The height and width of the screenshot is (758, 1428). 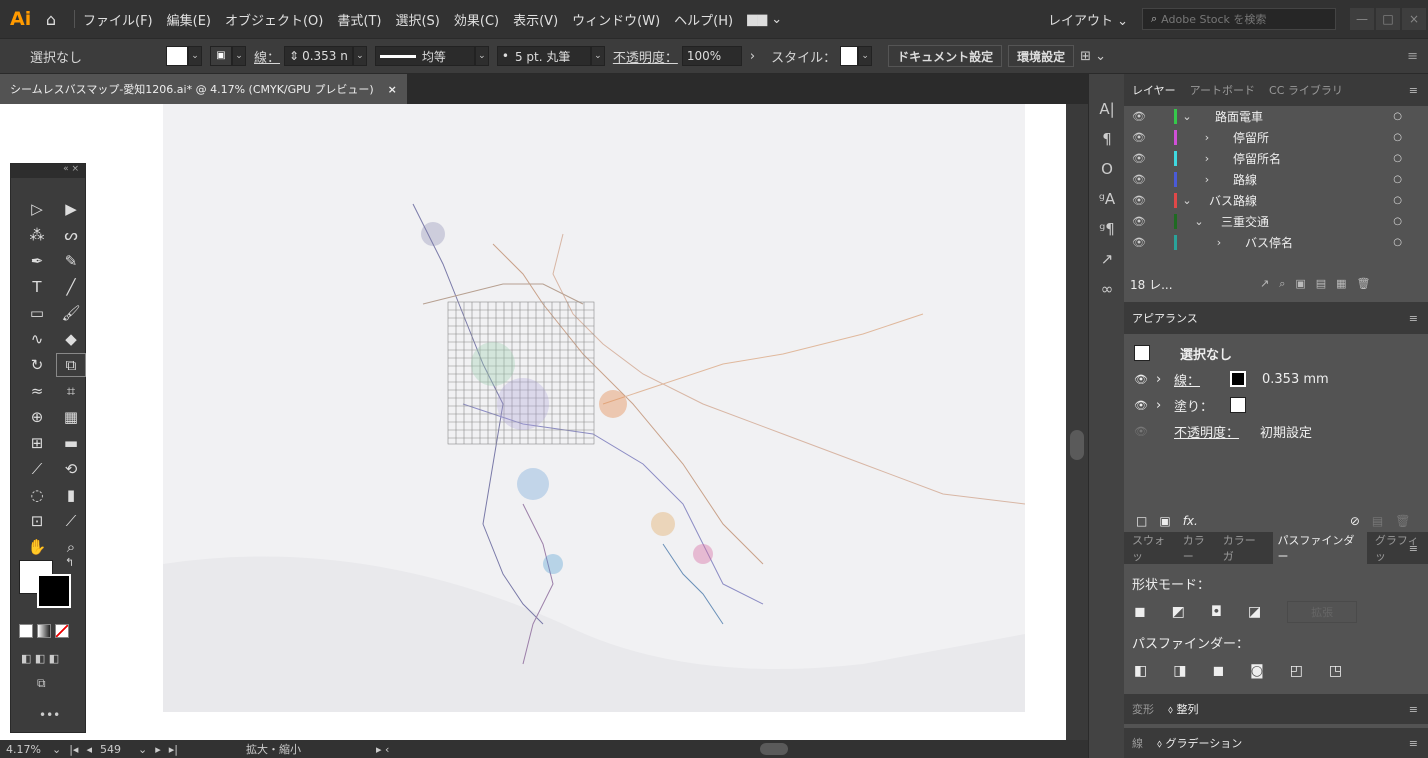 What do you see at coordinates (37, 339) in the screenshot?
I see `shaper-tool-icon: ∿` at bounding box center [37, 339].